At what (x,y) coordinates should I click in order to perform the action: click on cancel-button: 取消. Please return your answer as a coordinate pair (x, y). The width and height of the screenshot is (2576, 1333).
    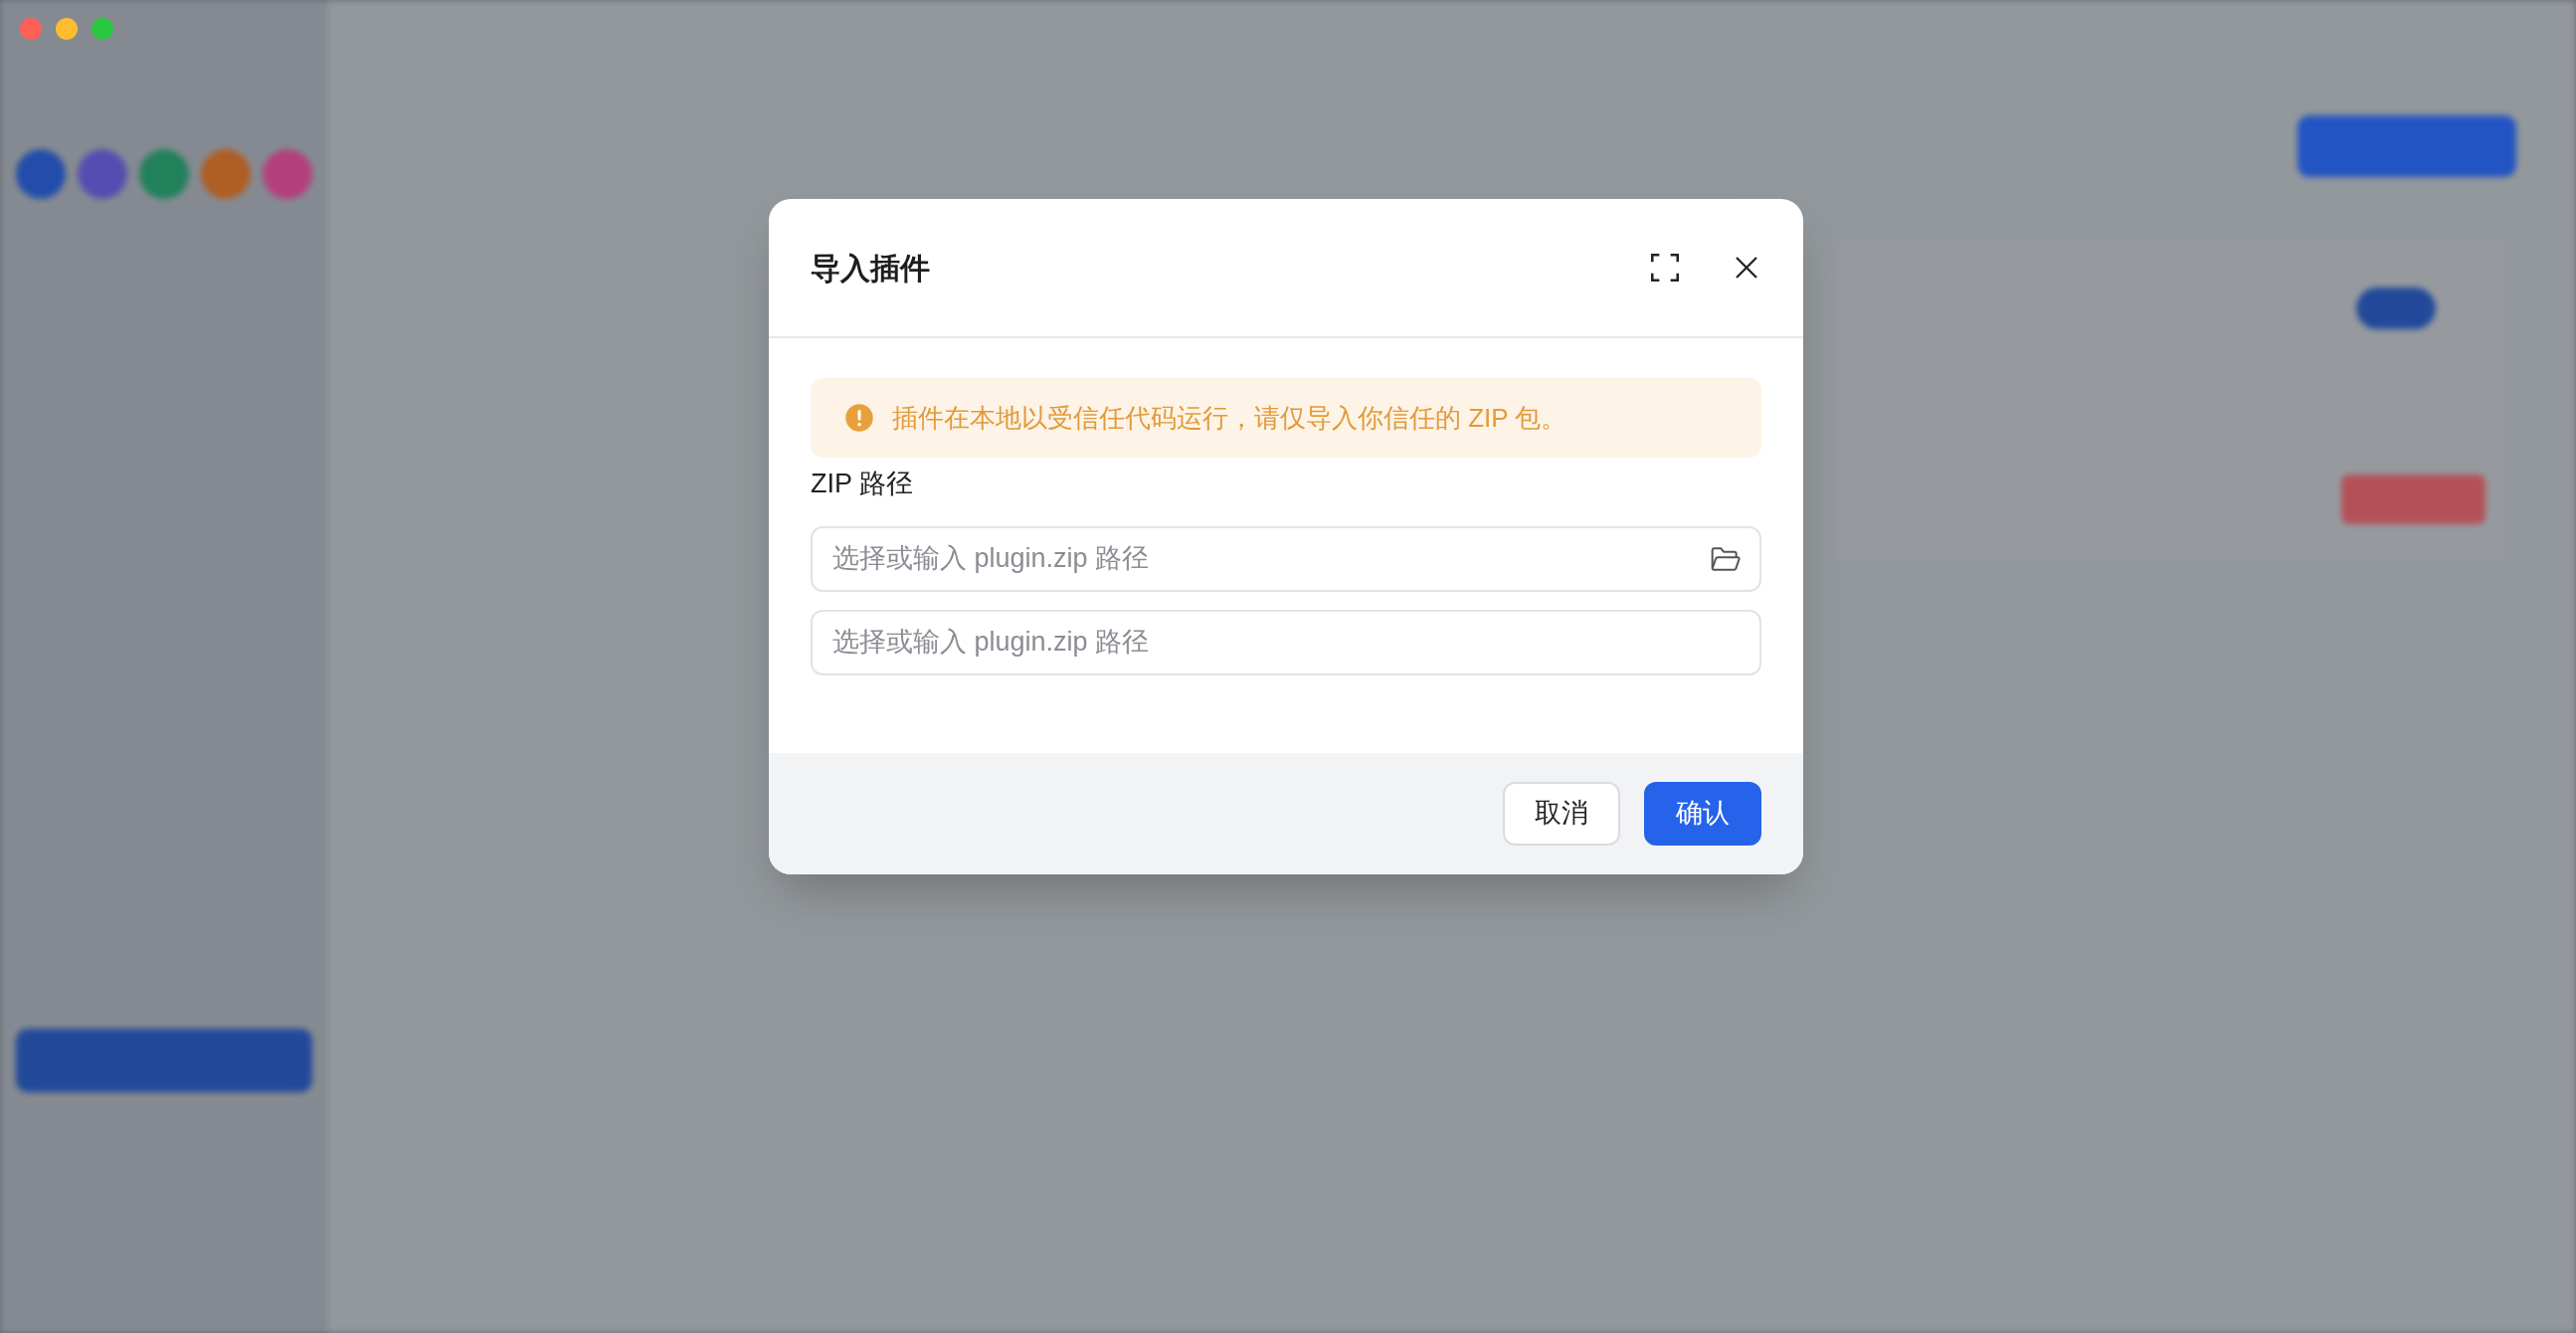
    Looking at the image, I should click on (1561, 813).